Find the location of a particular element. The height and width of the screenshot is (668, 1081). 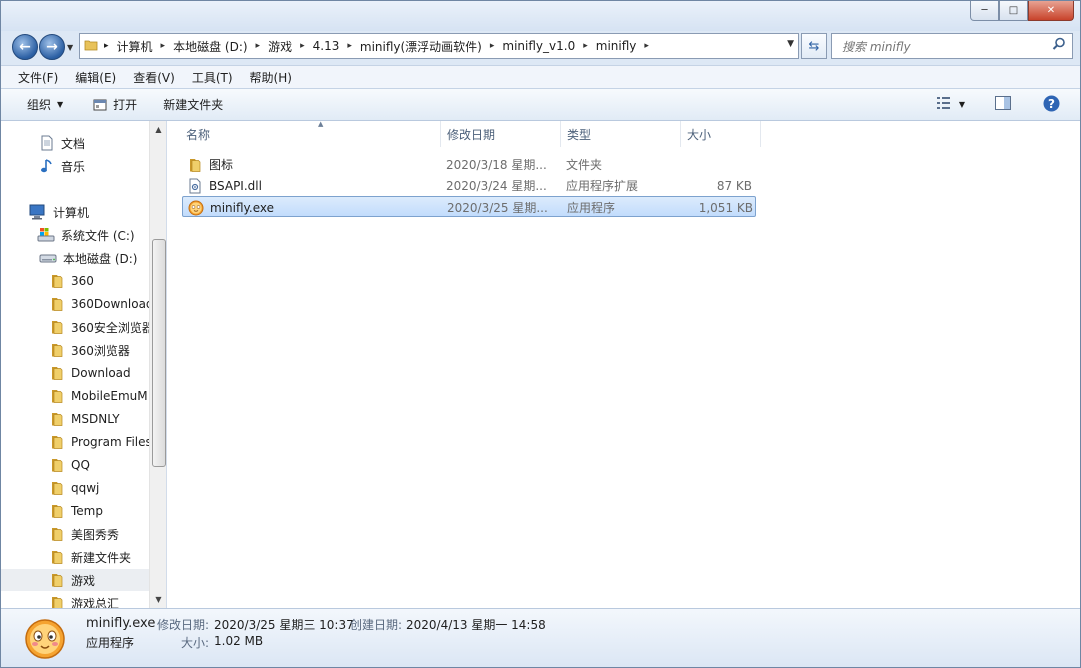

nav-item: 新建文件夹 is located at coordinates (75, 557).